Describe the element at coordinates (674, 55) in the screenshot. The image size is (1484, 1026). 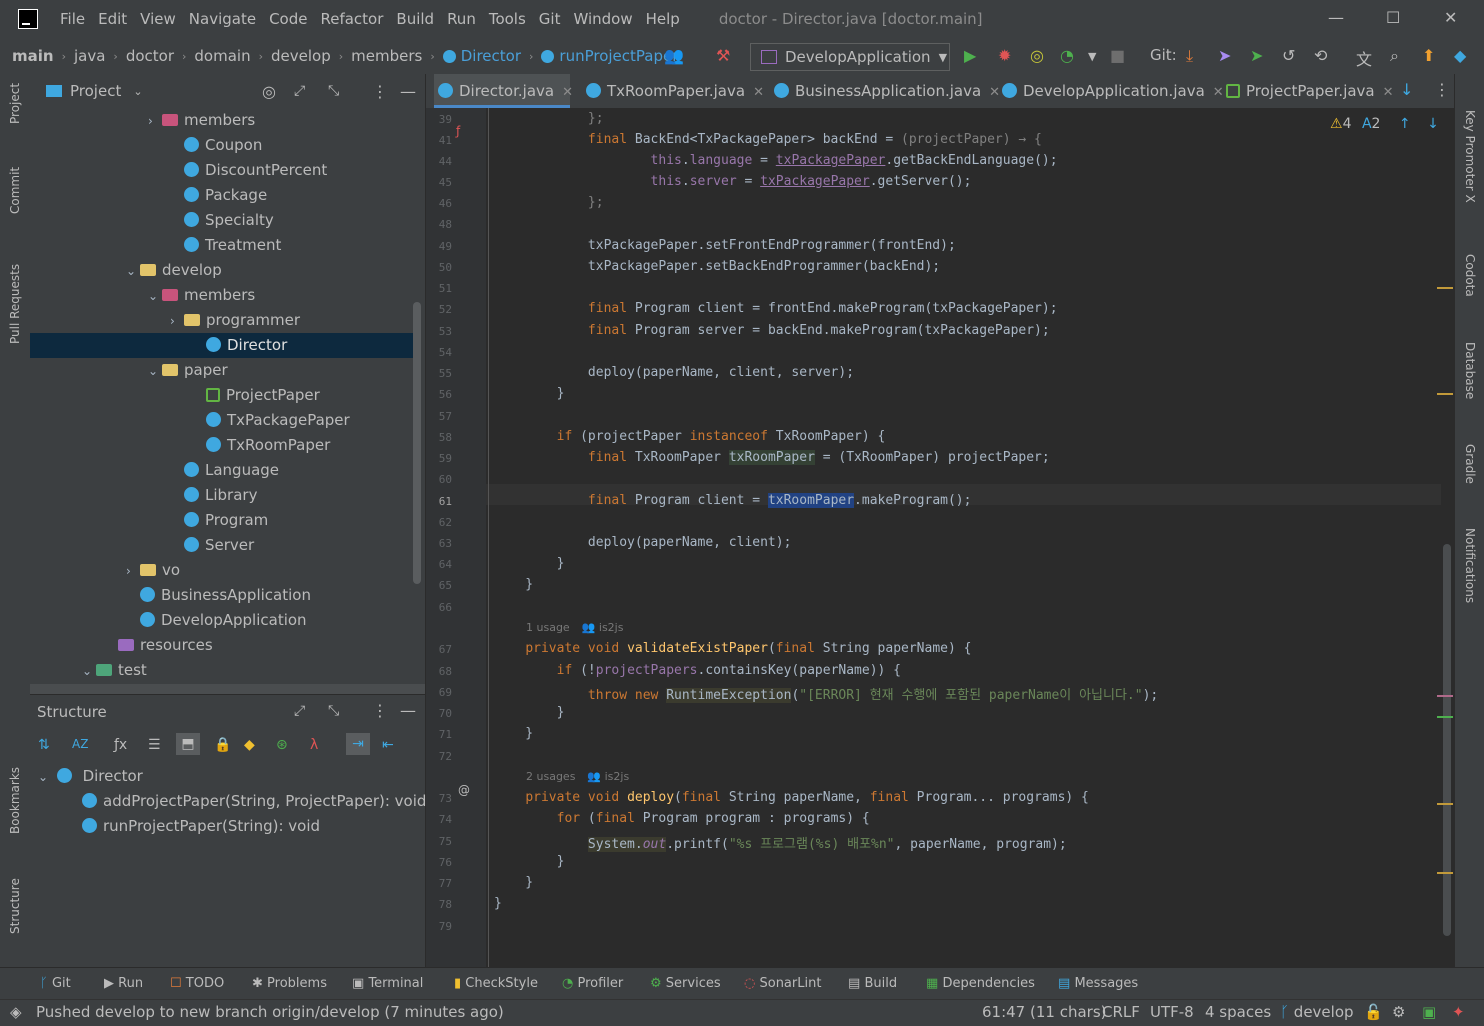
I see `user-icon: 👥` at that location.